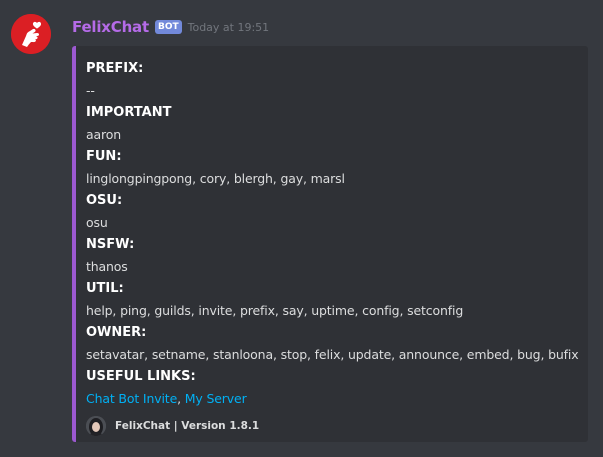  Describe the element at coordinates (116, 332) in the screenshot. I see `field-name-owner: OWNER:` at that location.